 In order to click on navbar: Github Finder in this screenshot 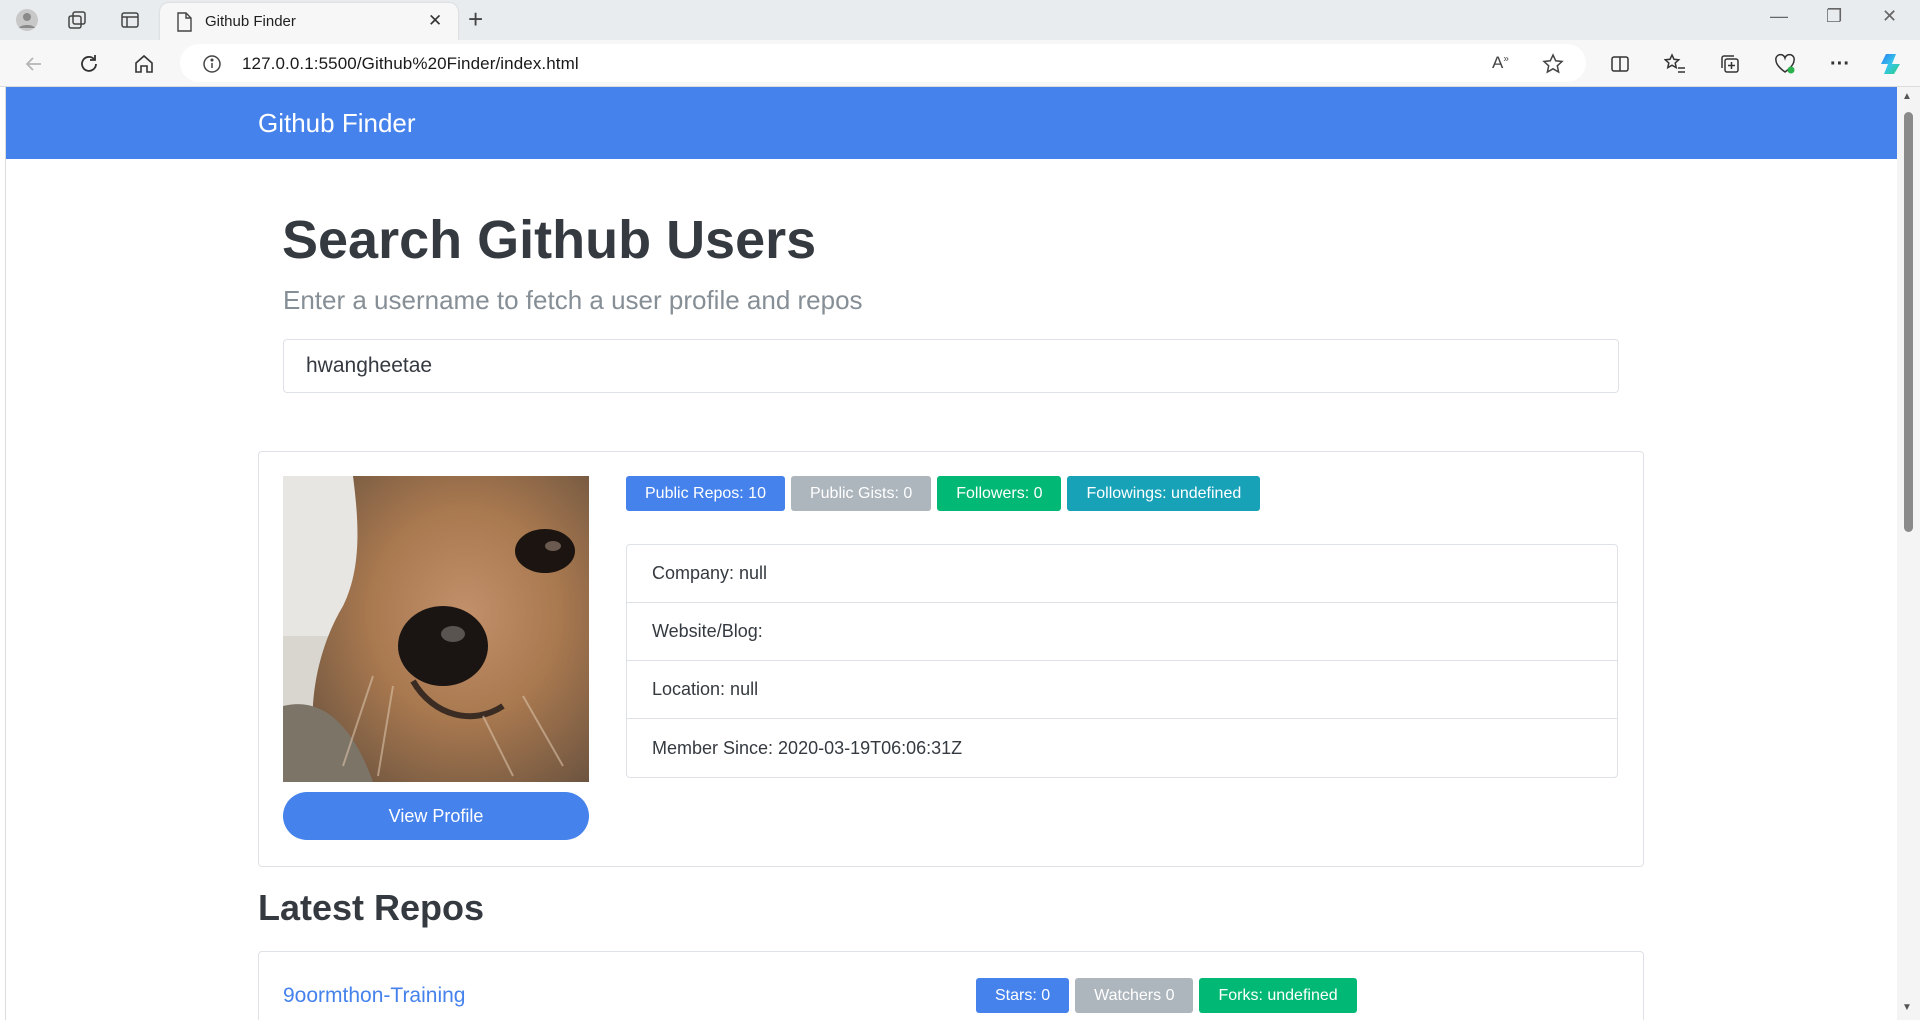, I will do `click(951, 123)`.